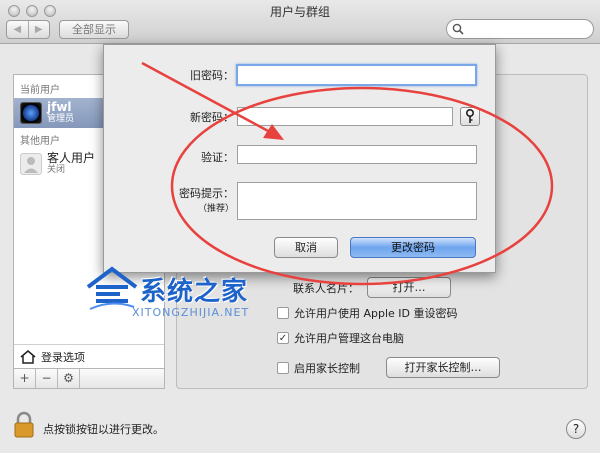  Describe the element at coordinates (326, 288) in the screenshot. I see `contact-card-label: 联系人名片：` at that location.